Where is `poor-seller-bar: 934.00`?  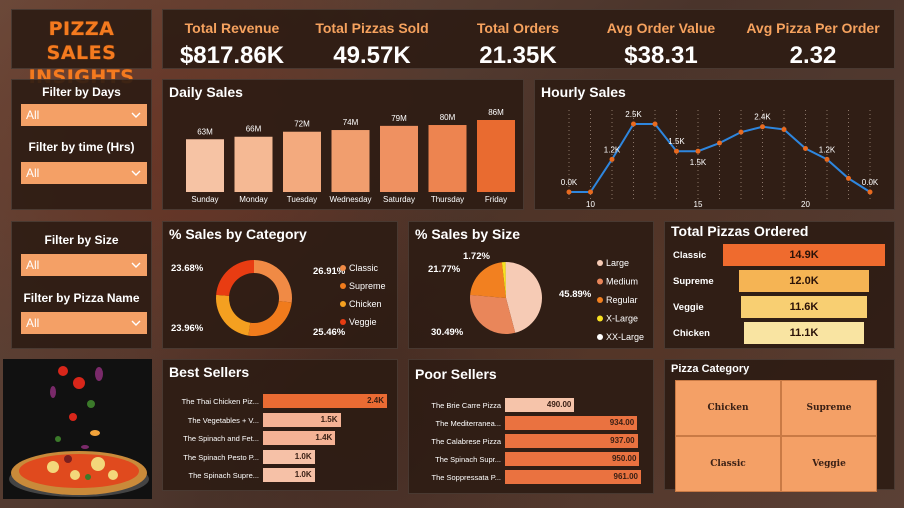
poor-seller-bar: 934.00 is located at coordinates (571, 423).